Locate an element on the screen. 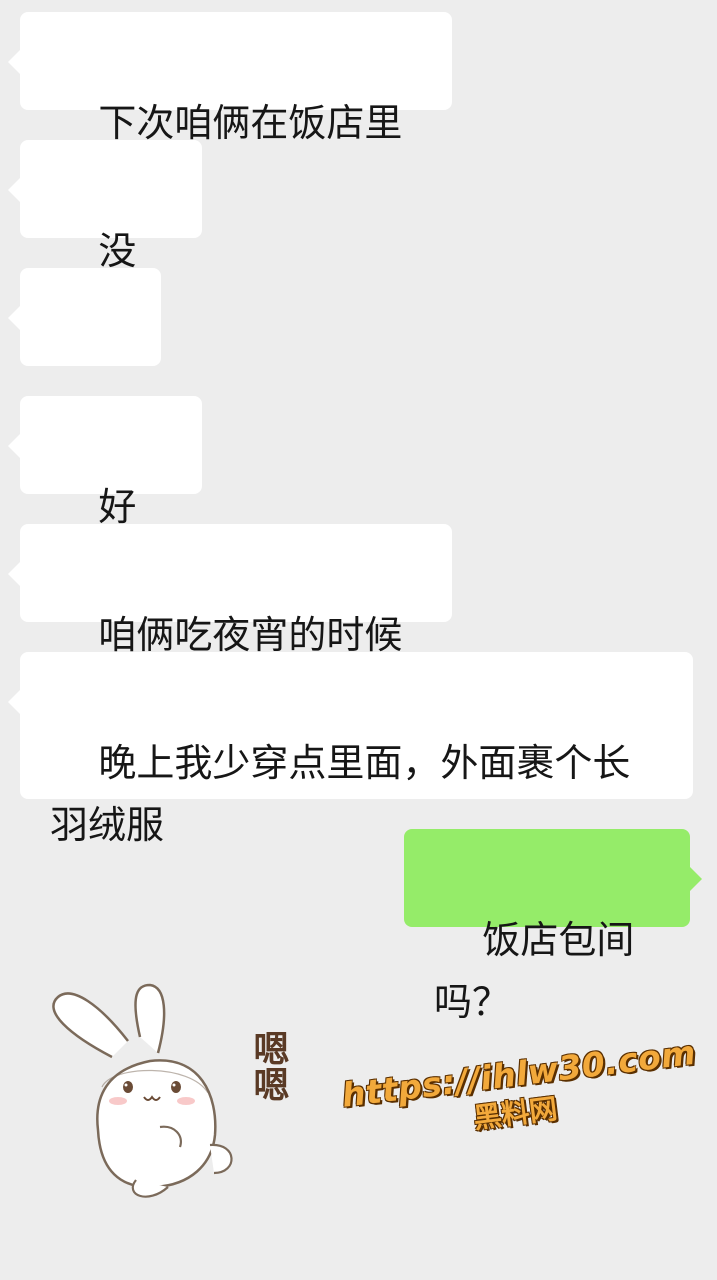 The width and height of the screenshot is (717, 1280). bunny-sticker: 嗯嗯 is located at coordinates (180, 1100).